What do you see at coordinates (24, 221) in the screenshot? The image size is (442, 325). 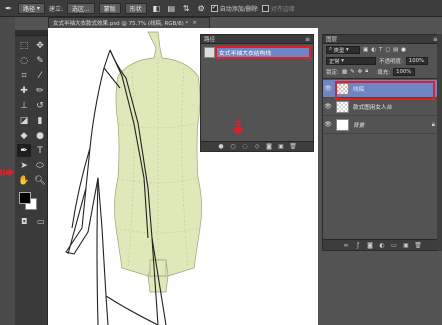 I see `quick-mask-icon: ◘` at bounding box center [24, 221].